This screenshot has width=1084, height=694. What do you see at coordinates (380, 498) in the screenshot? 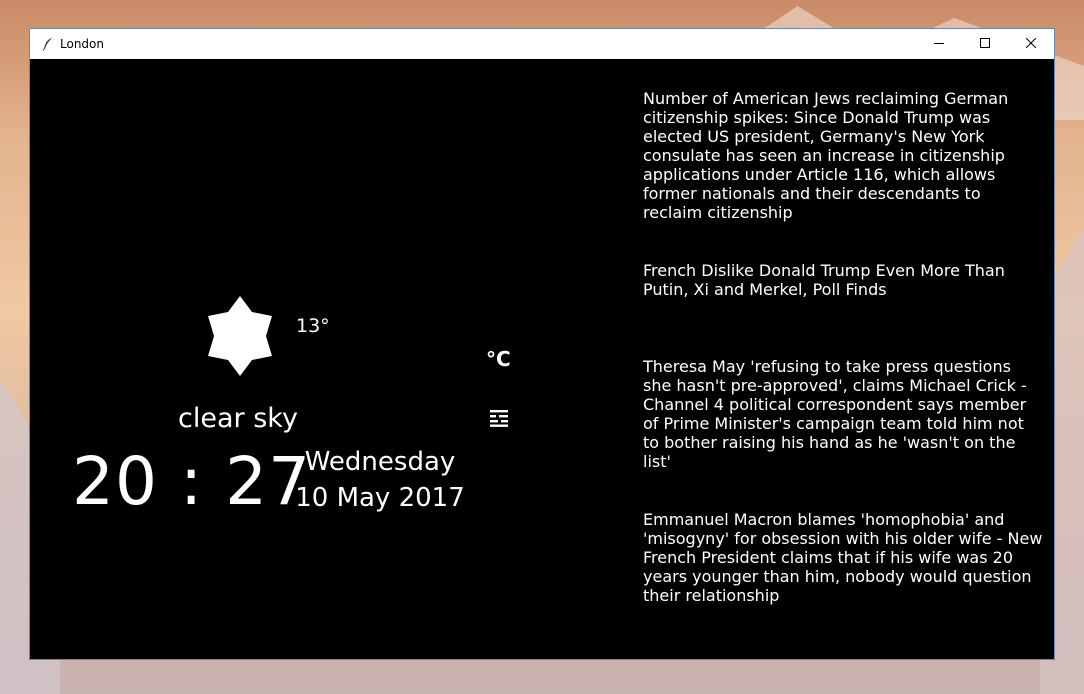
I see `current-date: 10 May 2017` at bounding box center [380, 498].